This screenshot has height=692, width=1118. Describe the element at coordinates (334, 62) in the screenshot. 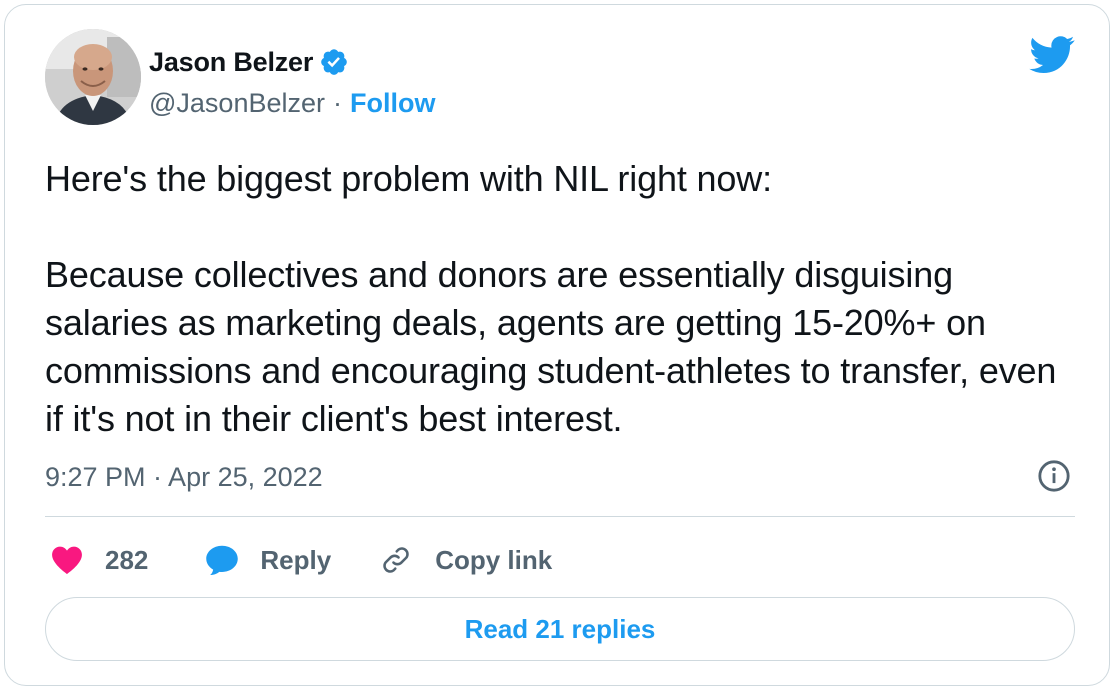

I see `verified-badge-icon` at that location.